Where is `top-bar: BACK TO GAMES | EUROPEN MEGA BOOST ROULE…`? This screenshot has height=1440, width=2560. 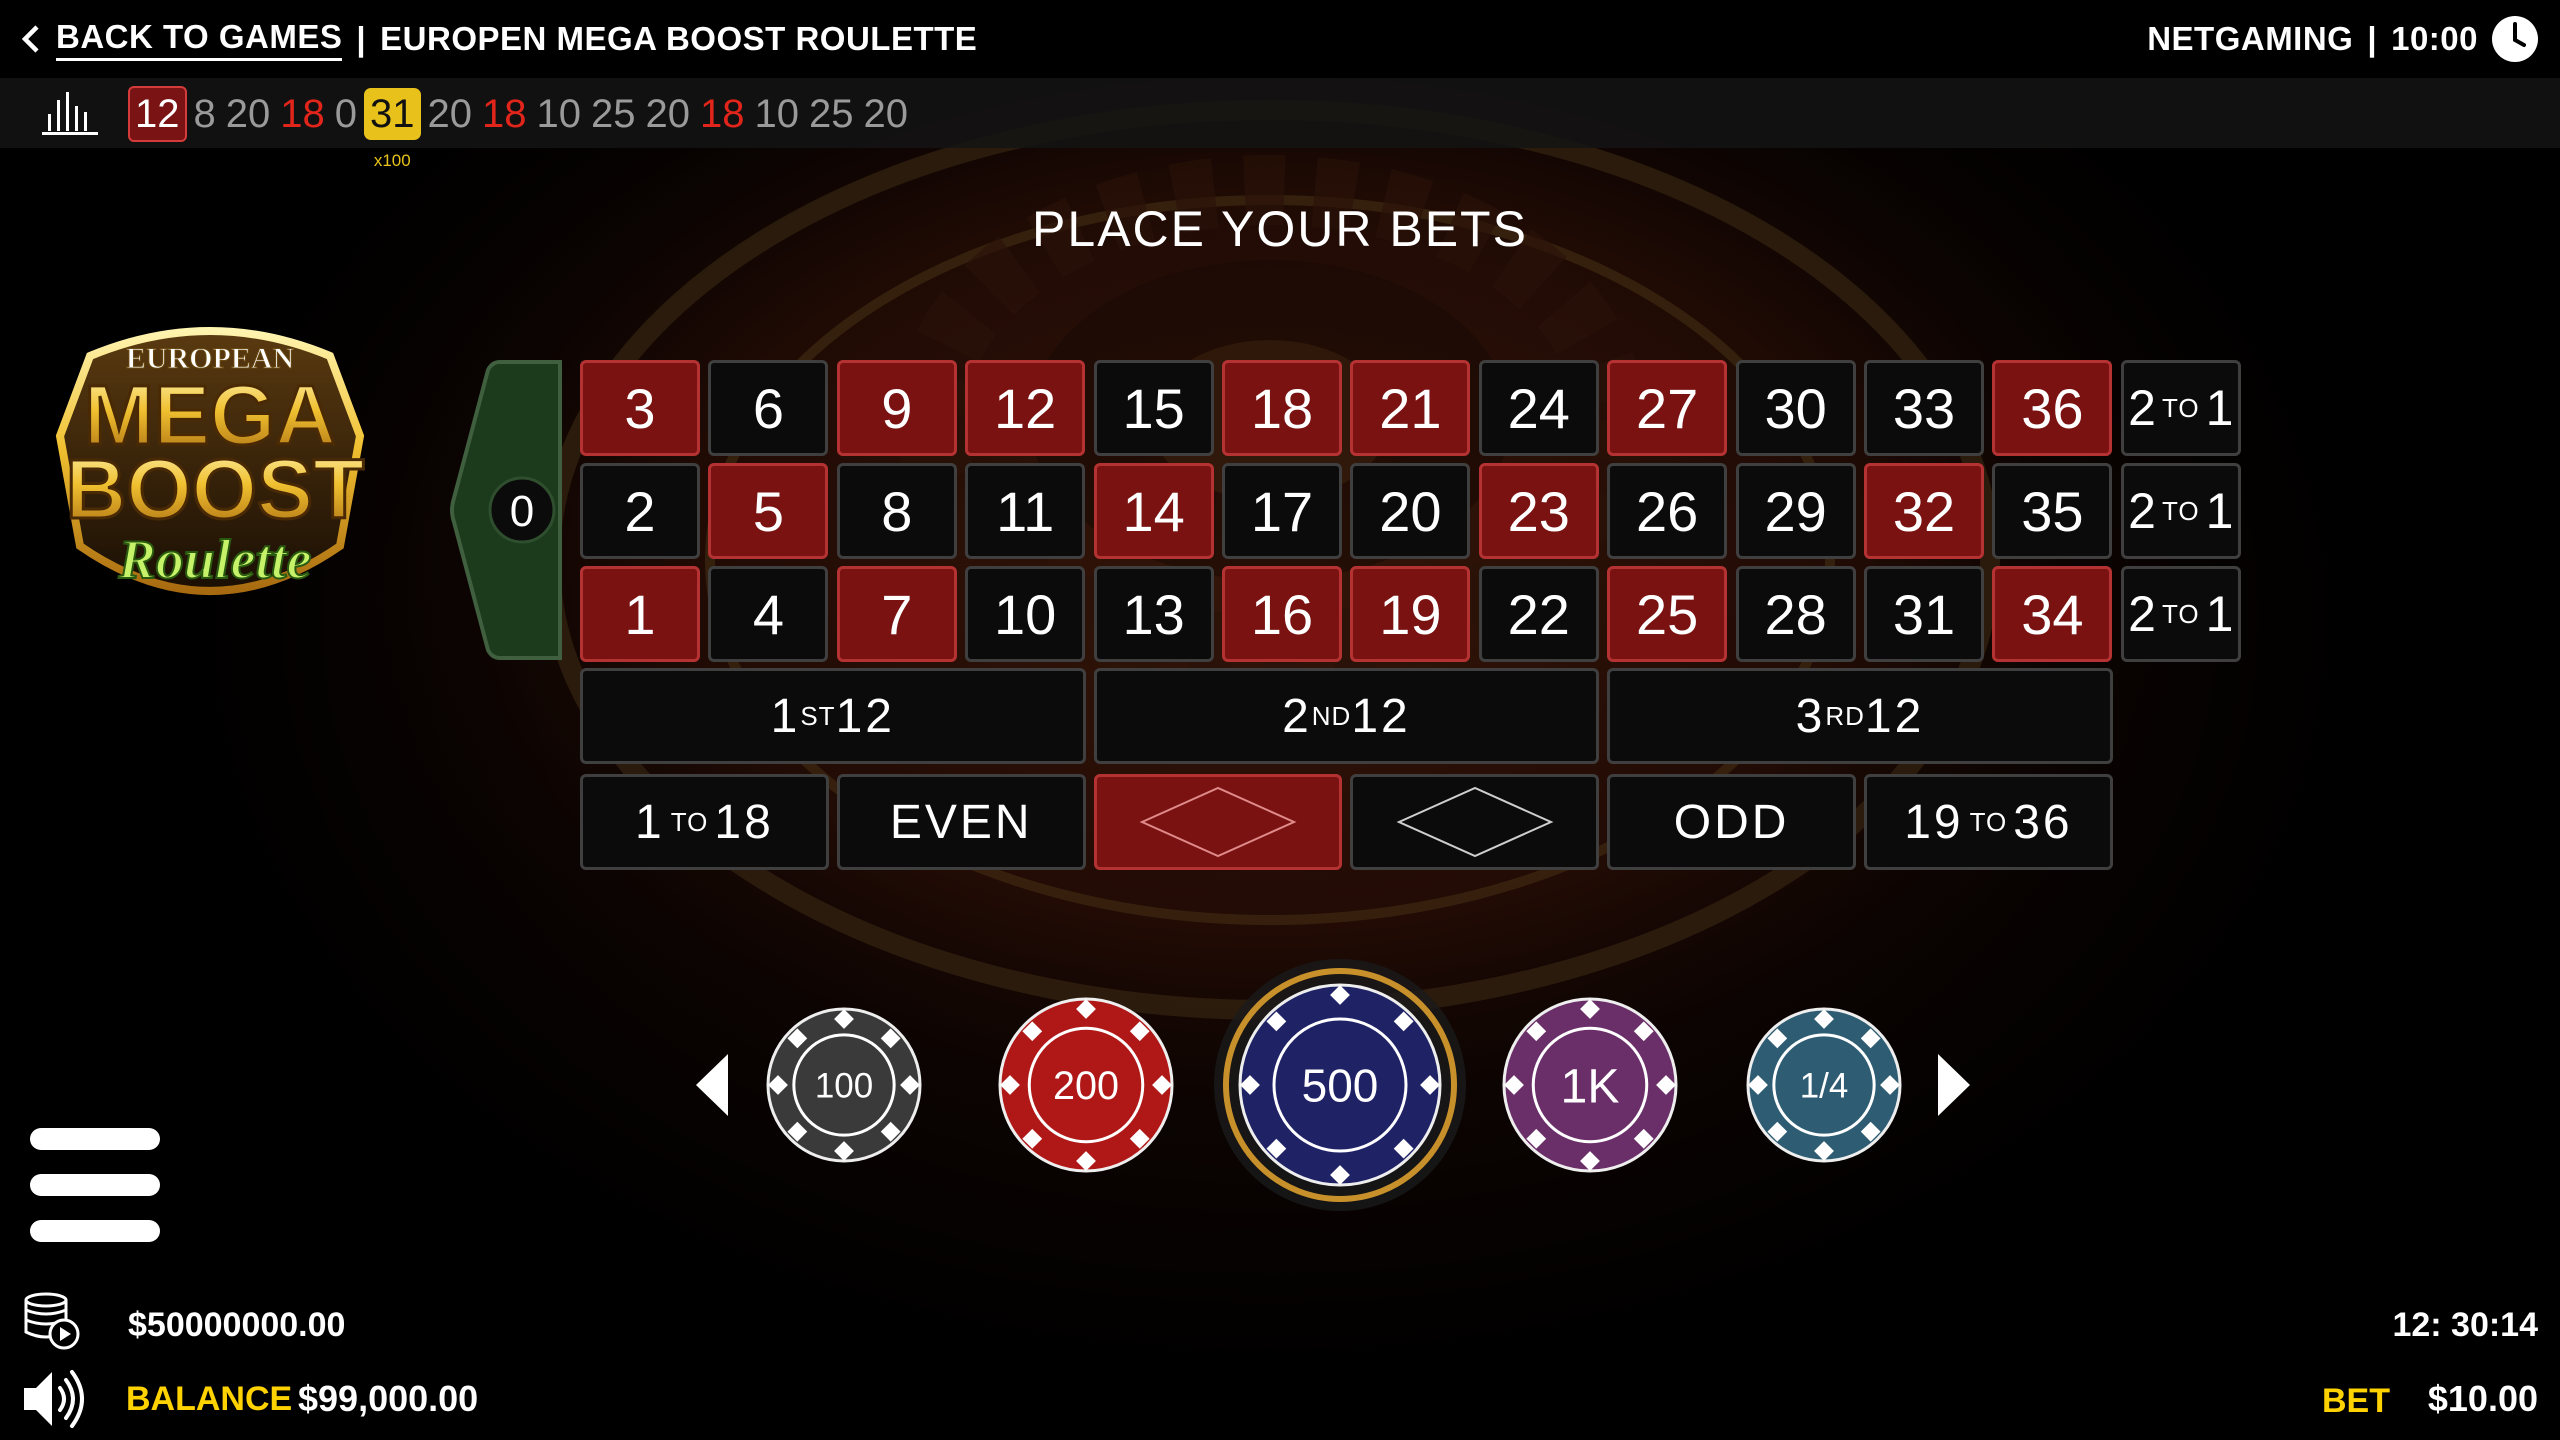 top-bar: BACK TO GAMES | EUROPEN MEGA BOOST ROULE… is located at coordinates (1280, 39).